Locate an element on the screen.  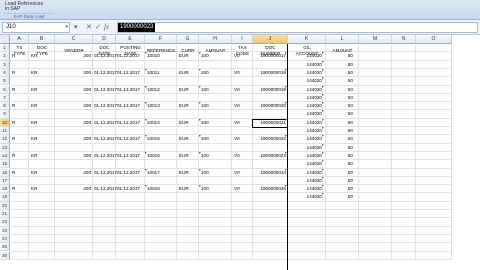
cell-doc-type: KR is located at coordinates (34, 139).